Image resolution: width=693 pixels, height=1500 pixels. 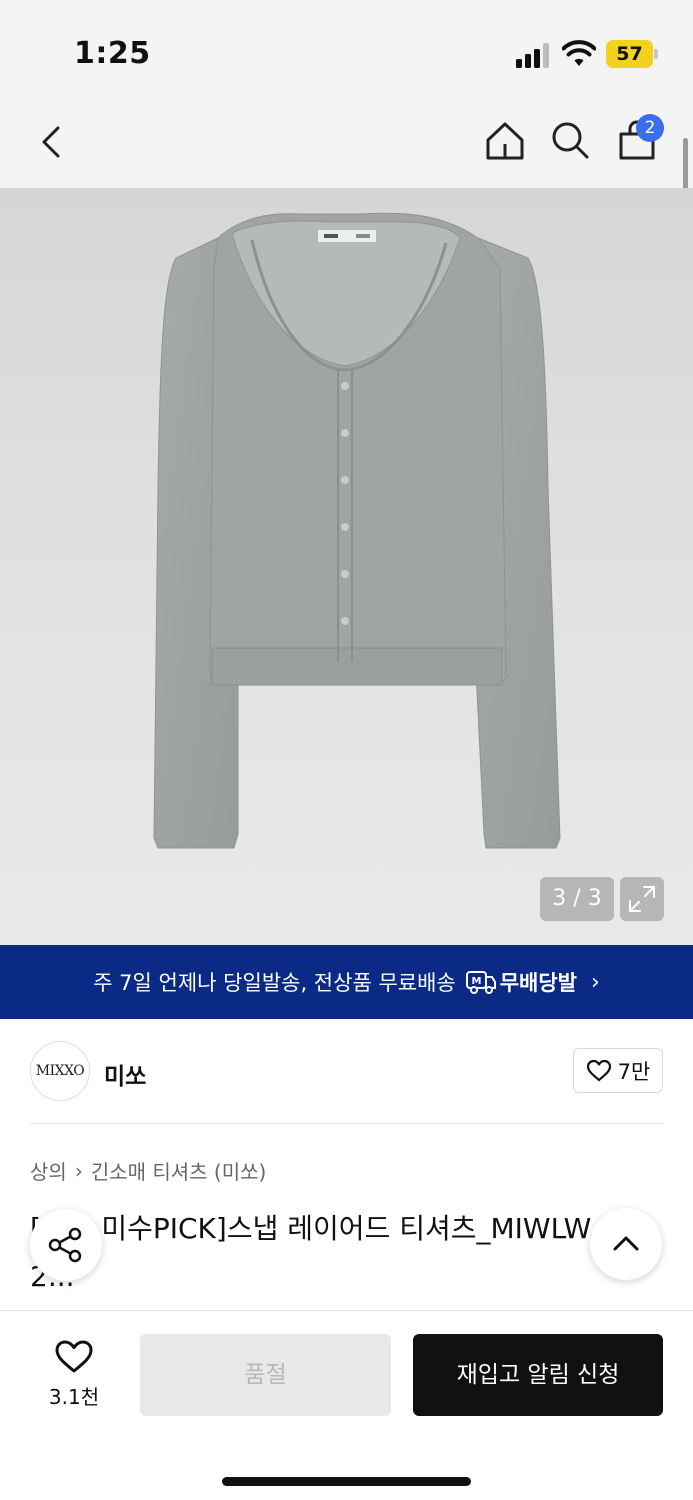 What do you see at coordinates (505, 141) in the screenshot?
I see `home-icon` at bounding box center [505, 141].